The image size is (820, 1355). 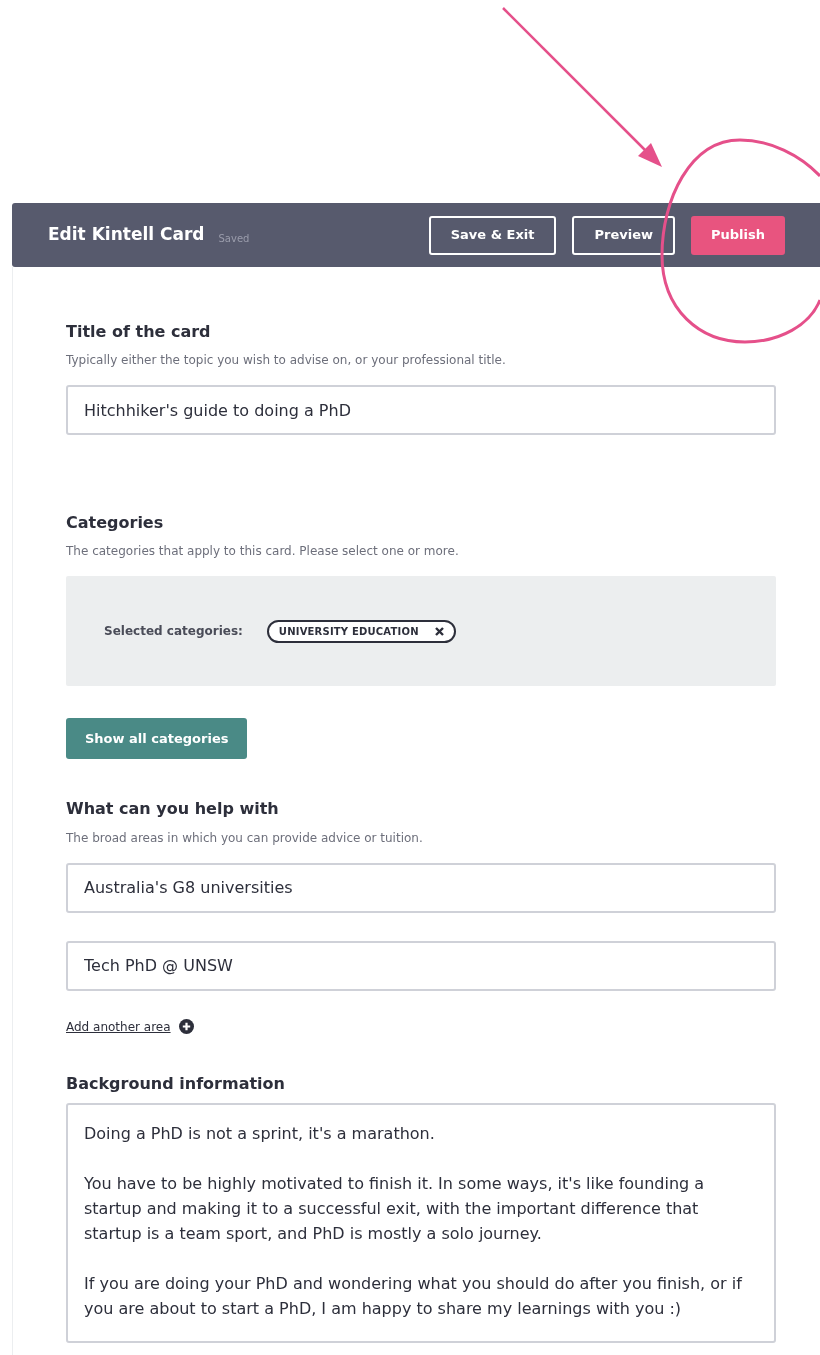 What do you see at coordinates (439, 631) in the screenshot?
I see `close-icon` at bounding box center [439, 631].